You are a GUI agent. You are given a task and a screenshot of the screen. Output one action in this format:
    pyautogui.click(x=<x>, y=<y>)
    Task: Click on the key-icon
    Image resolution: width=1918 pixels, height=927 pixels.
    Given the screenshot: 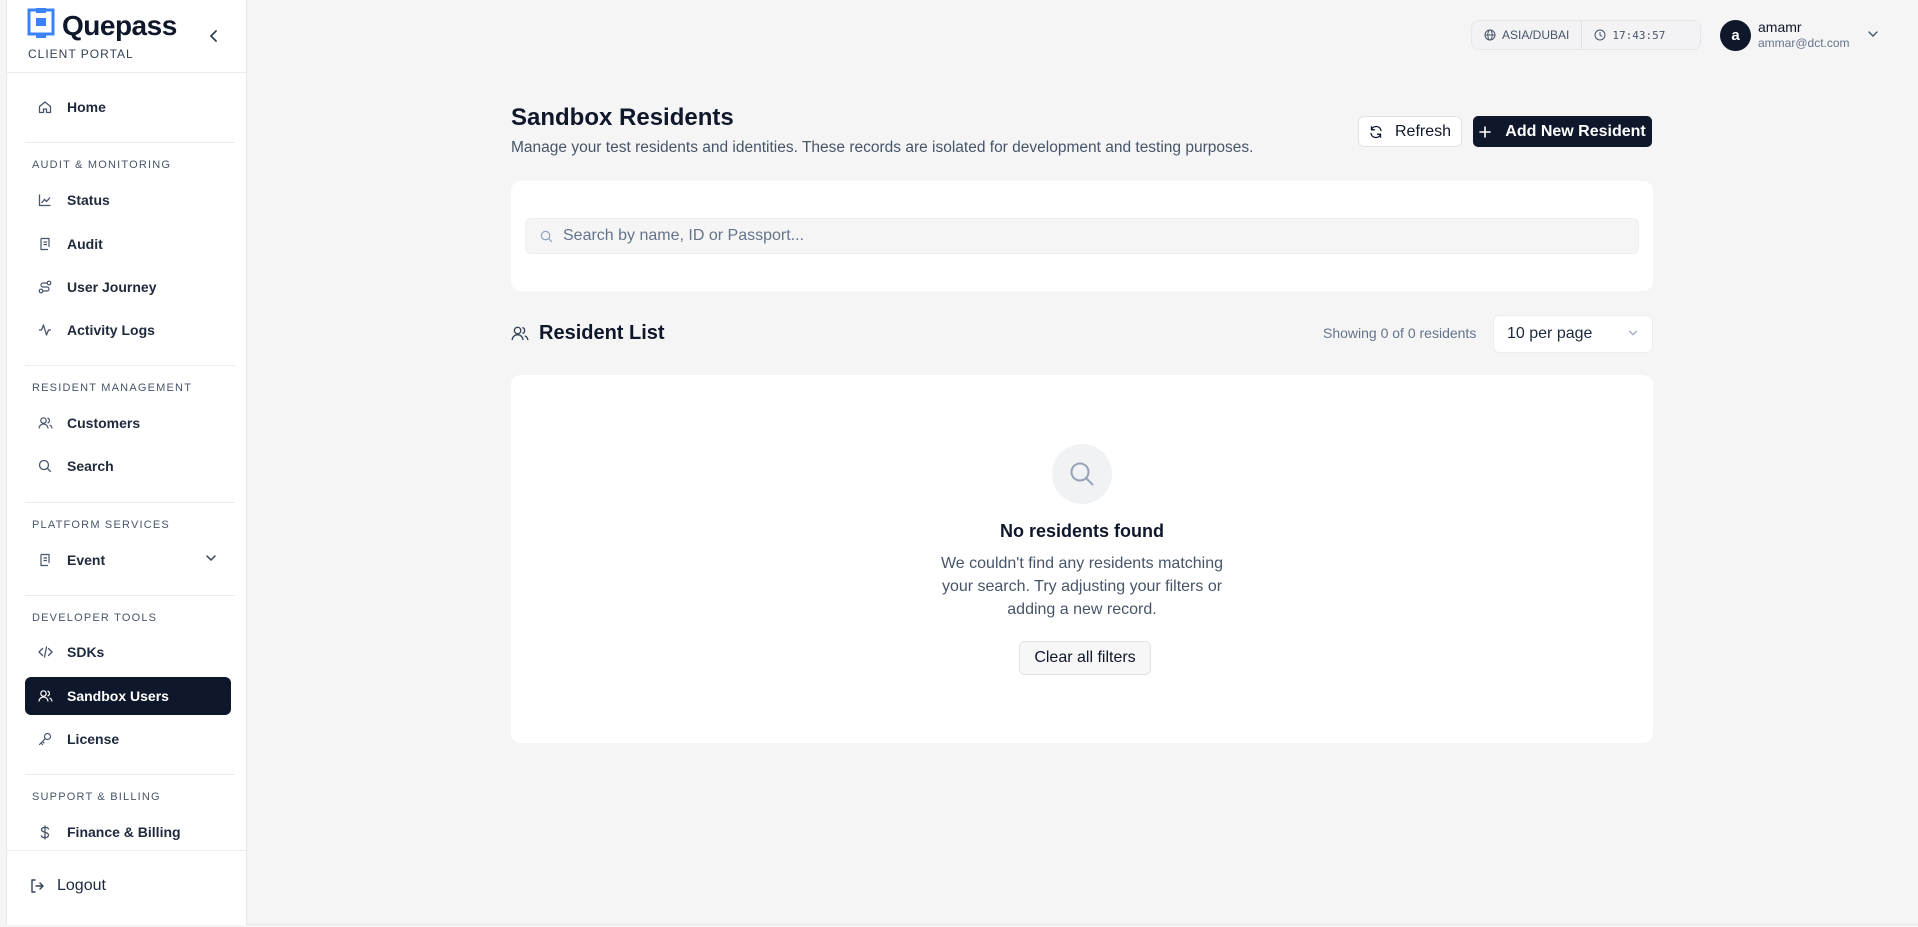 What is the action you would take?
    pyautogui.click(x=45, y=739)
    